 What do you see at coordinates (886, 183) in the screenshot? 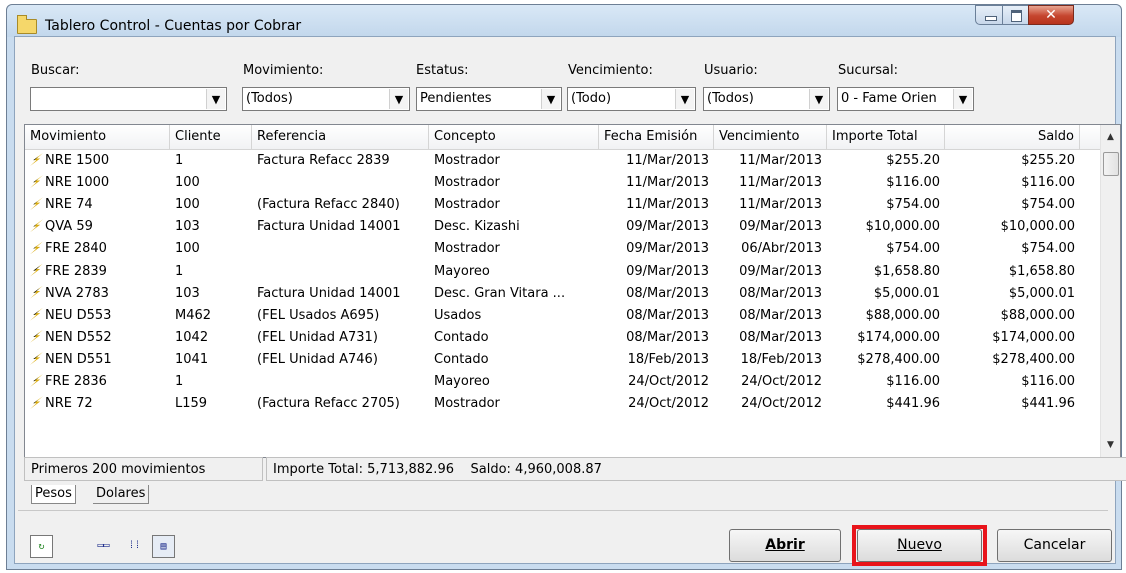
I see `cell-importe-total: $116.00` at bounding box center [886, 183].